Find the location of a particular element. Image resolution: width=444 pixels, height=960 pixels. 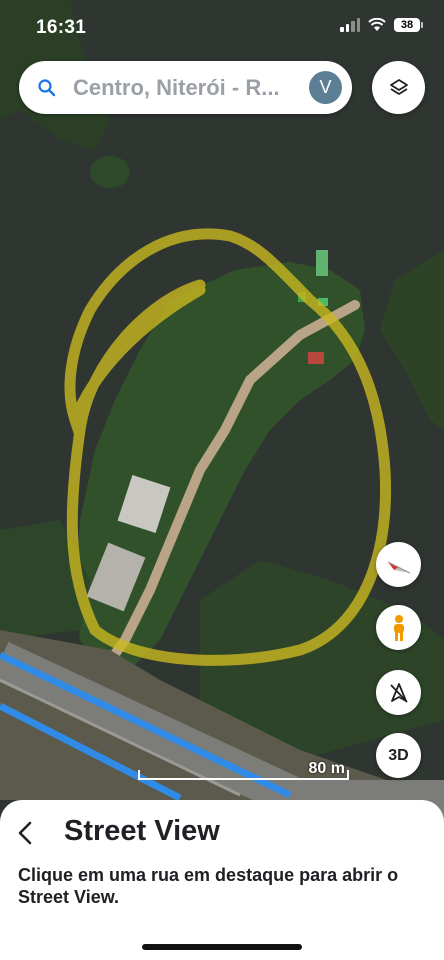

scale-label: 80 m is located at coordinates (326, 768).